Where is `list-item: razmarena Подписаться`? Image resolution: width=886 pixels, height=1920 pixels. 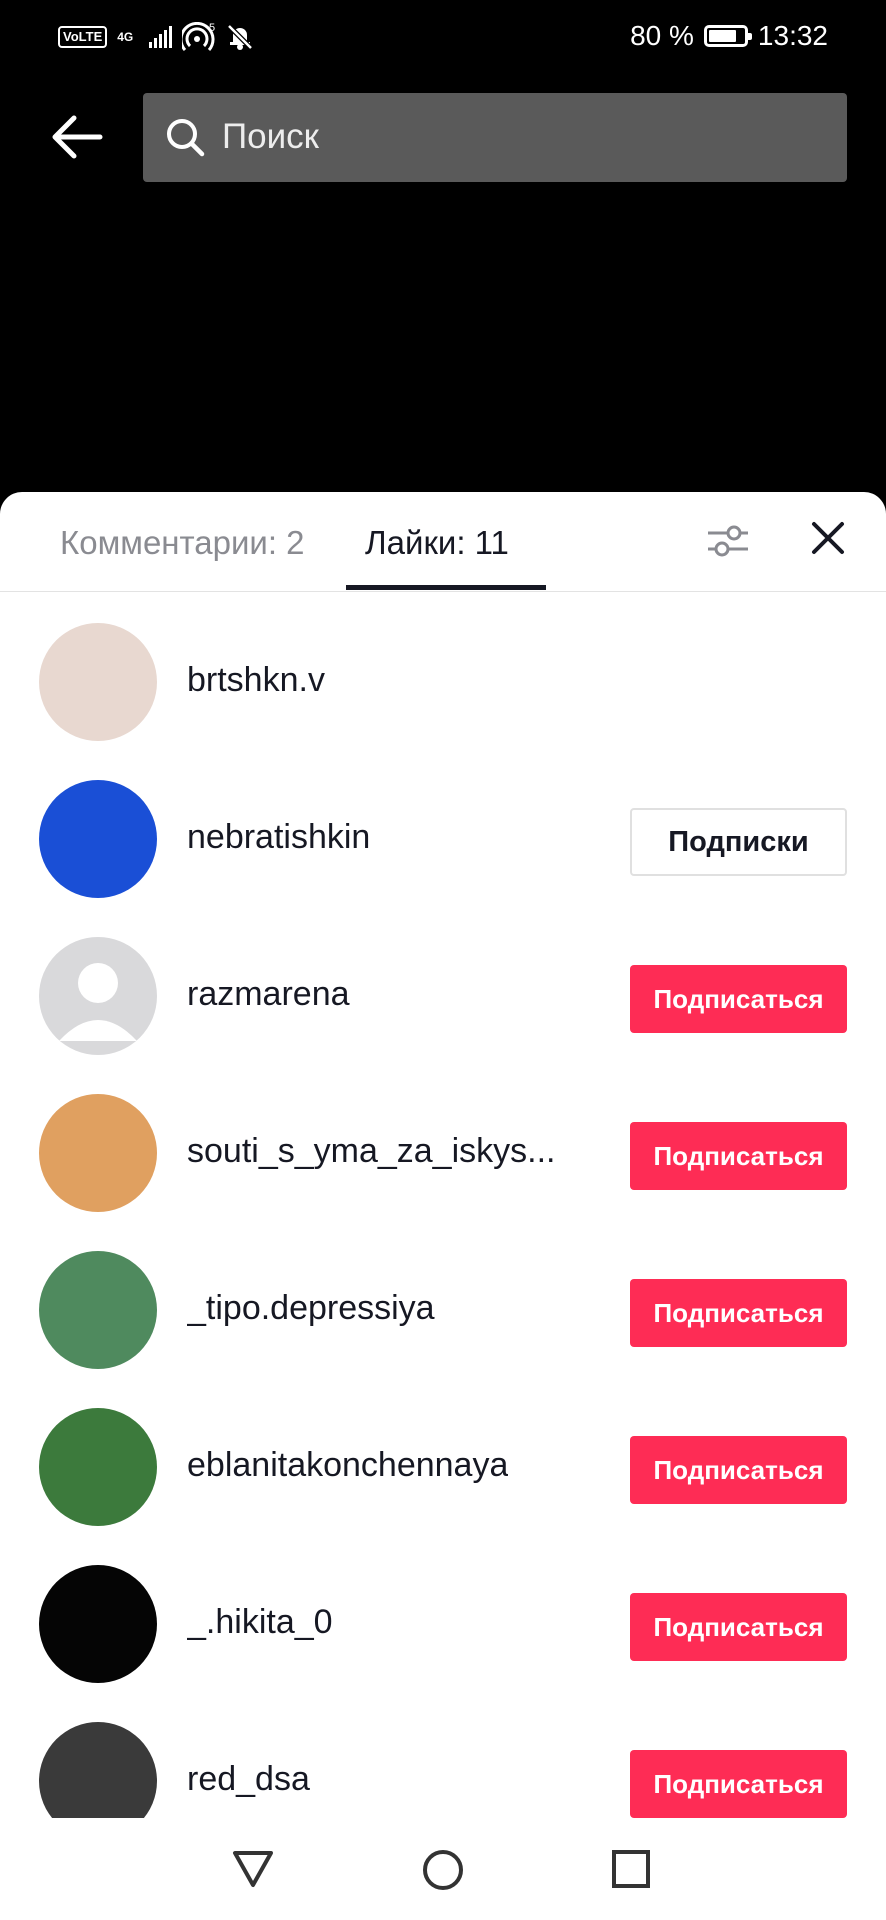 list-item: razmarena Подписаться is located at coordinates (443, 983).